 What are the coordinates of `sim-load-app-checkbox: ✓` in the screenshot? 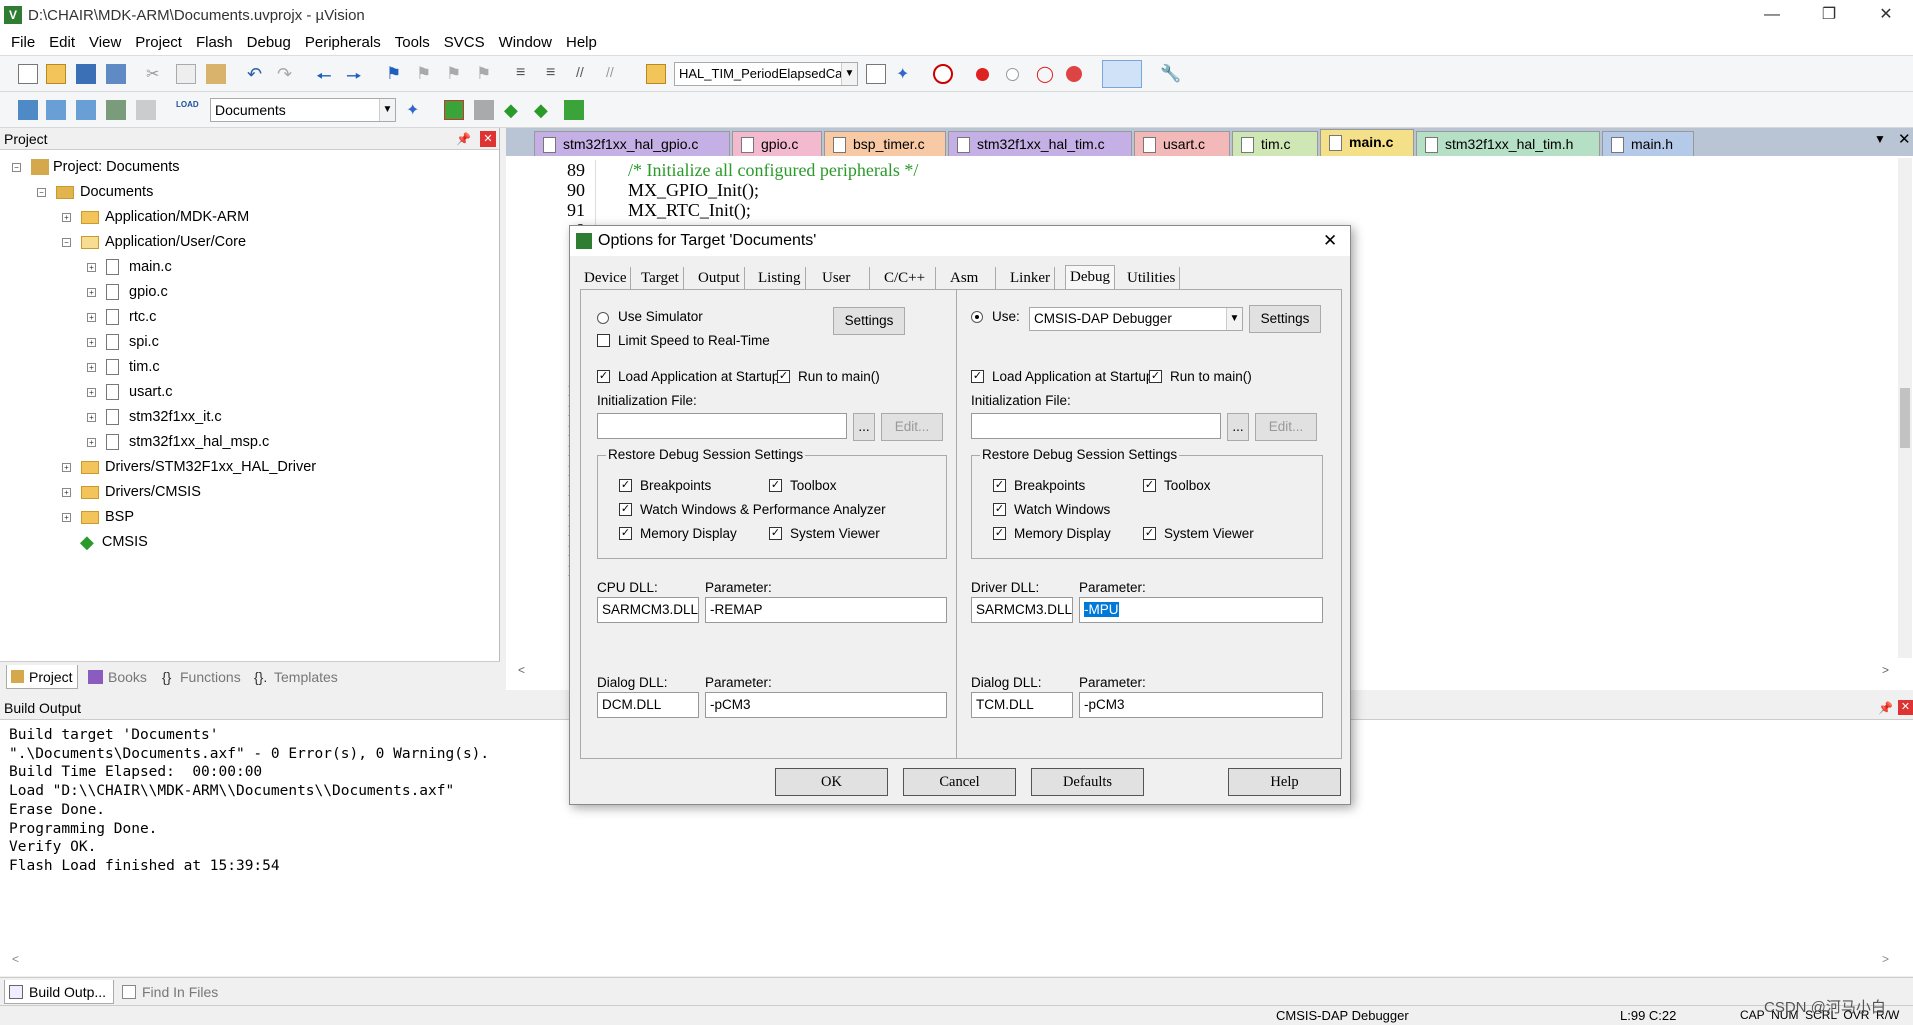 It's located at (603, 376).